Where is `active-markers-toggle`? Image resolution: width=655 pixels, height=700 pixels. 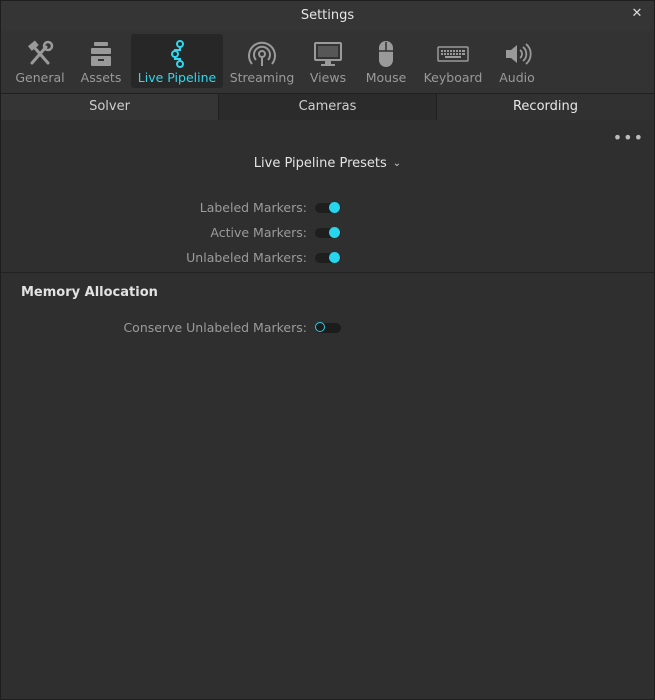
active-markers-toggle is located at coordinates (328, 232).